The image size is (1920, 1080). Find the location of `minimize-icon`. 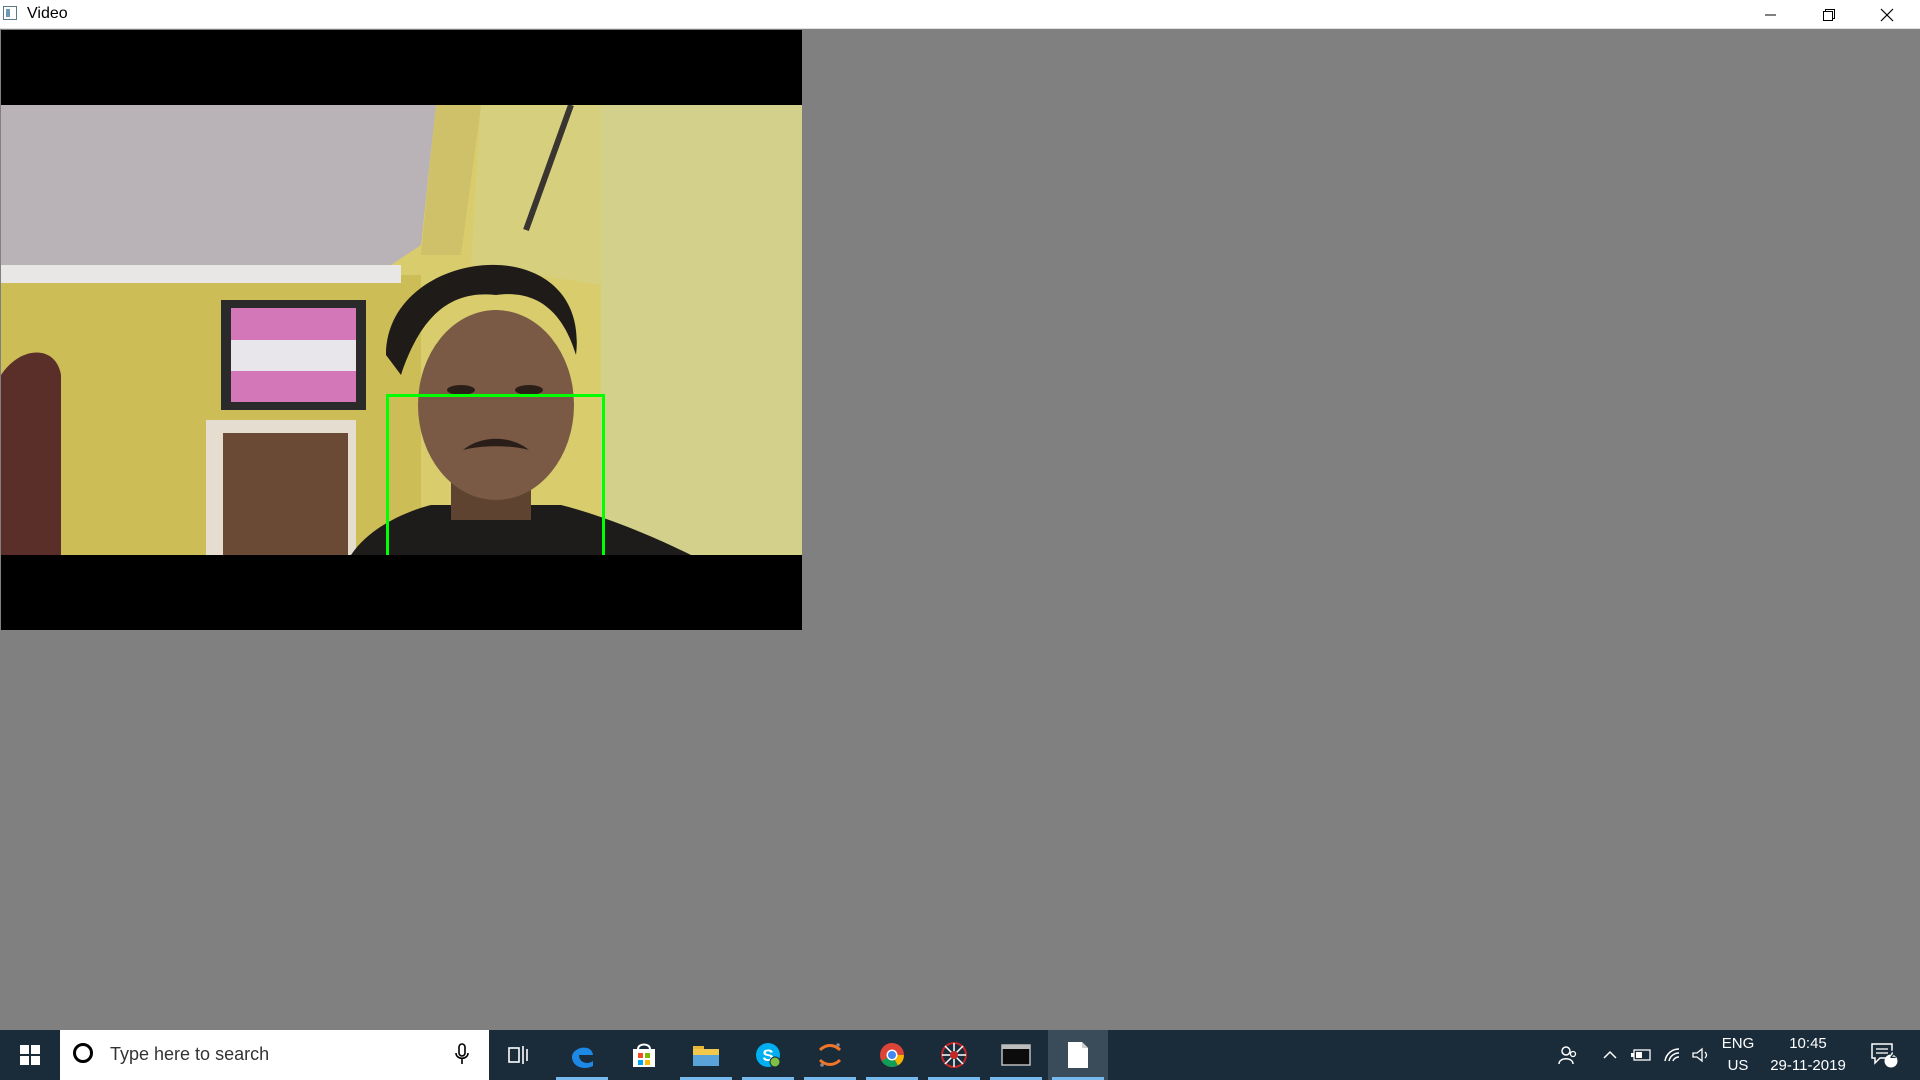

minimize-icon is located at coordinates (1770, 14).